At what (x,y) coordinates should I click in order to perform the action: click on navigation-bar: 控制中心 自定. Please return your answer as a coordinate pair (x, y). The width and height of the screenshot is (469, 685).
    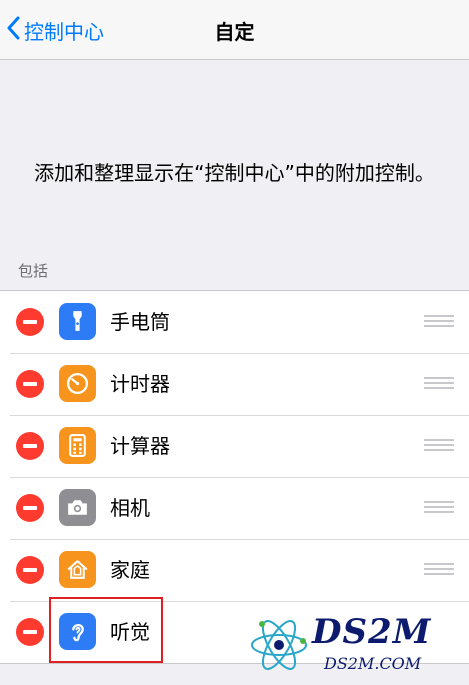
    Looking at the image, I should click on (234, 30).